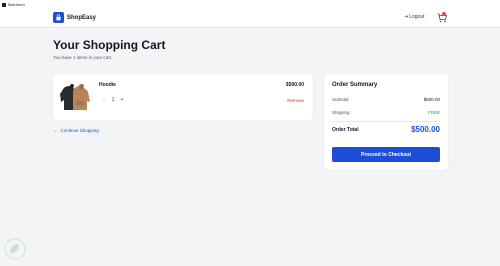 This screenshot has width=500, height=266. What do you see at coordinates (79, 130) in the screenshot?
I see `continue-shopping-label: Continue Shopping` at bounding box center [79, 130].